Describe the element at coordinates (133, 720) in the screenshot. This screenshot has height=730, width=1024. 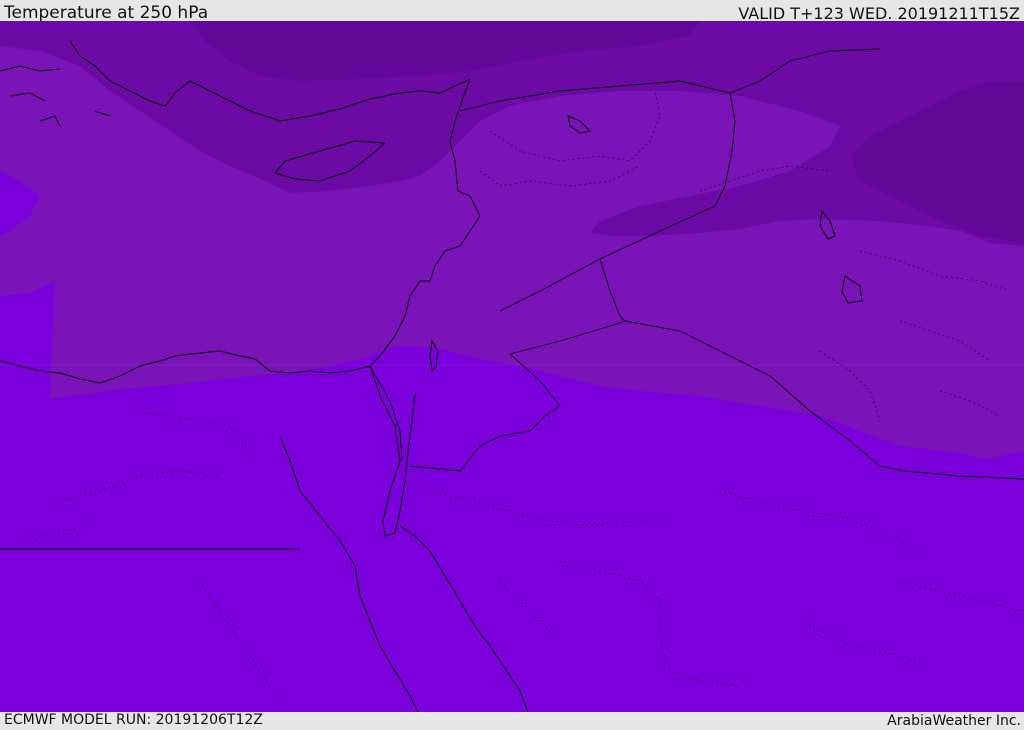
I see `model-run: ECMWF MODEL RUN: 20191206T12Z` at that location.